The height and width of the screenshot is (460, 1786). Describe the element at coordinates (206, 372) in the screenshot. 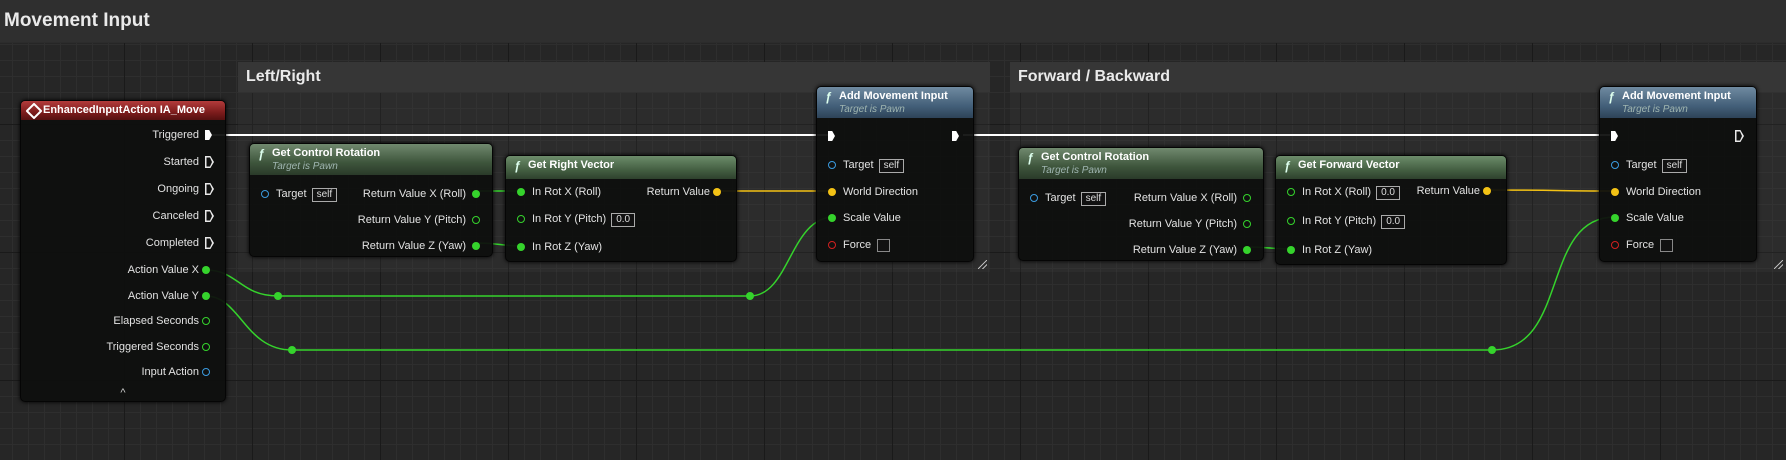

I see `object-pin-input-action` at that location.